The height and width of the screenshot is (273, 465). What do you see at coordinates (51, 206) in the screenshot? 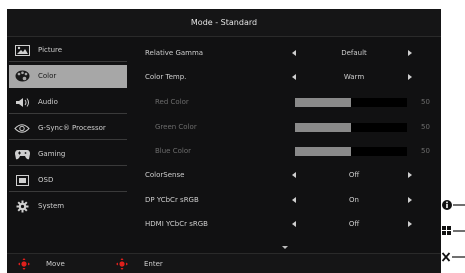
I see `sidebar-item-label: System` at bounding box center [51, 206].